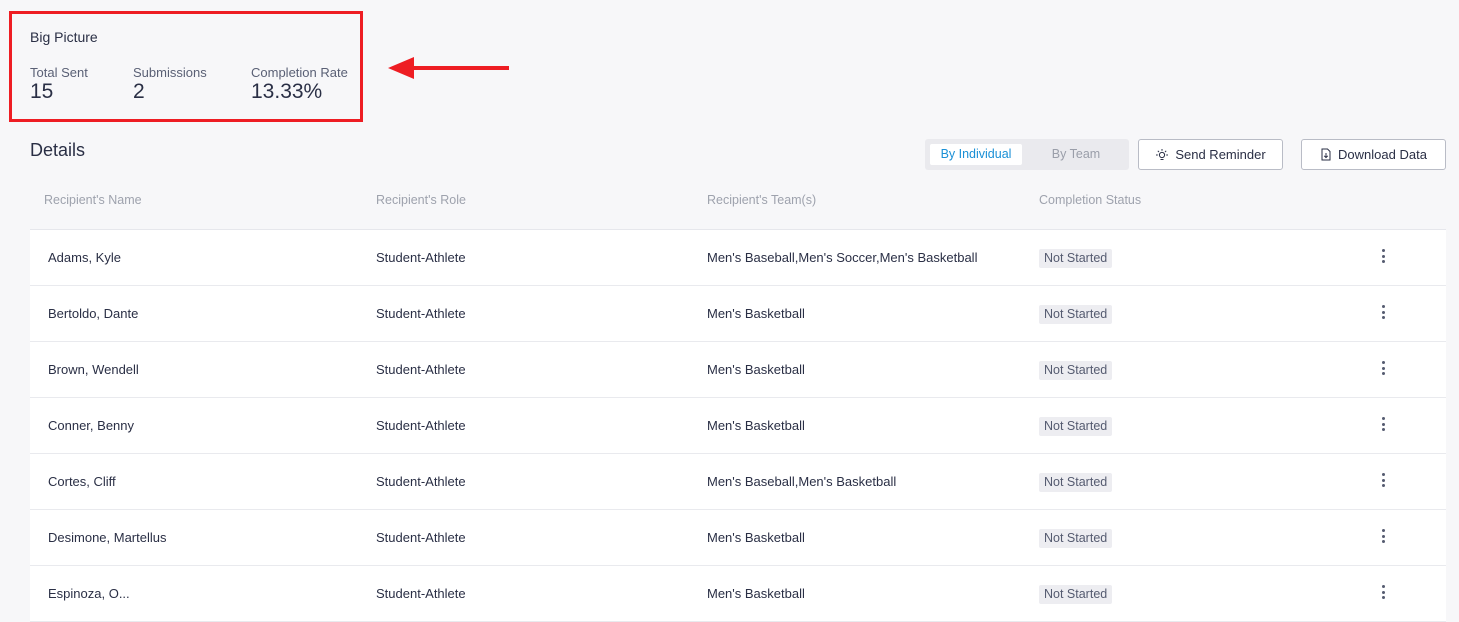 The image size is (1459, 622). Describe the element at coordinates (58, 150) in the screenshot. I see `details-title: Details` at that location.